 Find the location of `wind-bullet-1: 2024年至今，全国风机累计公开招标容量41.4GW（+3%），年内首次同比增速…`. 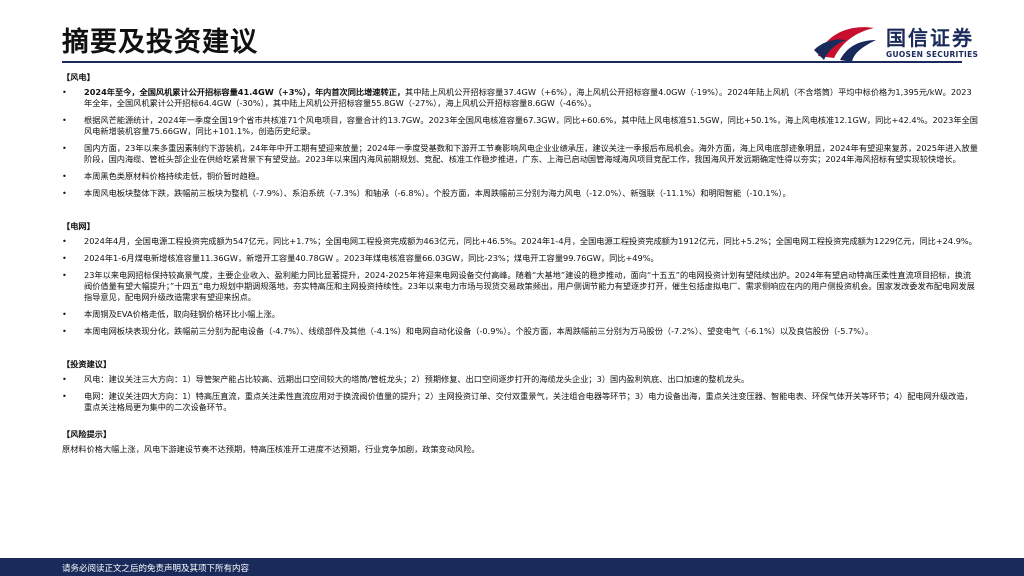

wind-bullet-1: 2024年至今，全国风机累计公开招标容量41.4GW（+3%），年内首次同比增速… is located at coordinates (520, 98).